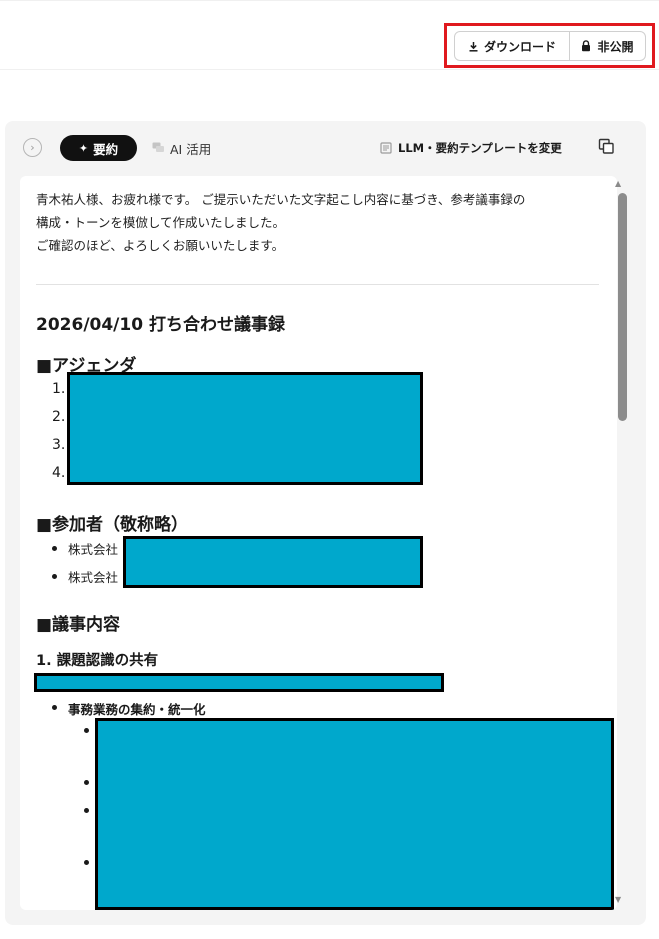 This screenshot has height=939, width=659. Describe the element at coordinates (59, 445) in the screenshot. I see `agenda-number: 3.` at that location.